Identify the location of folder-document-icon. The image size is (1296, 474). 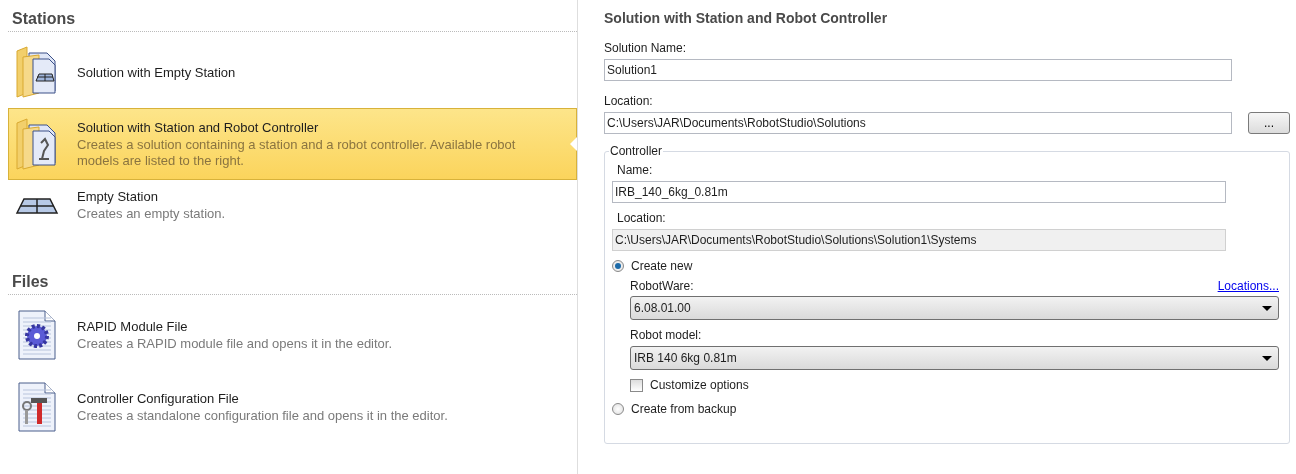
(37, 72).